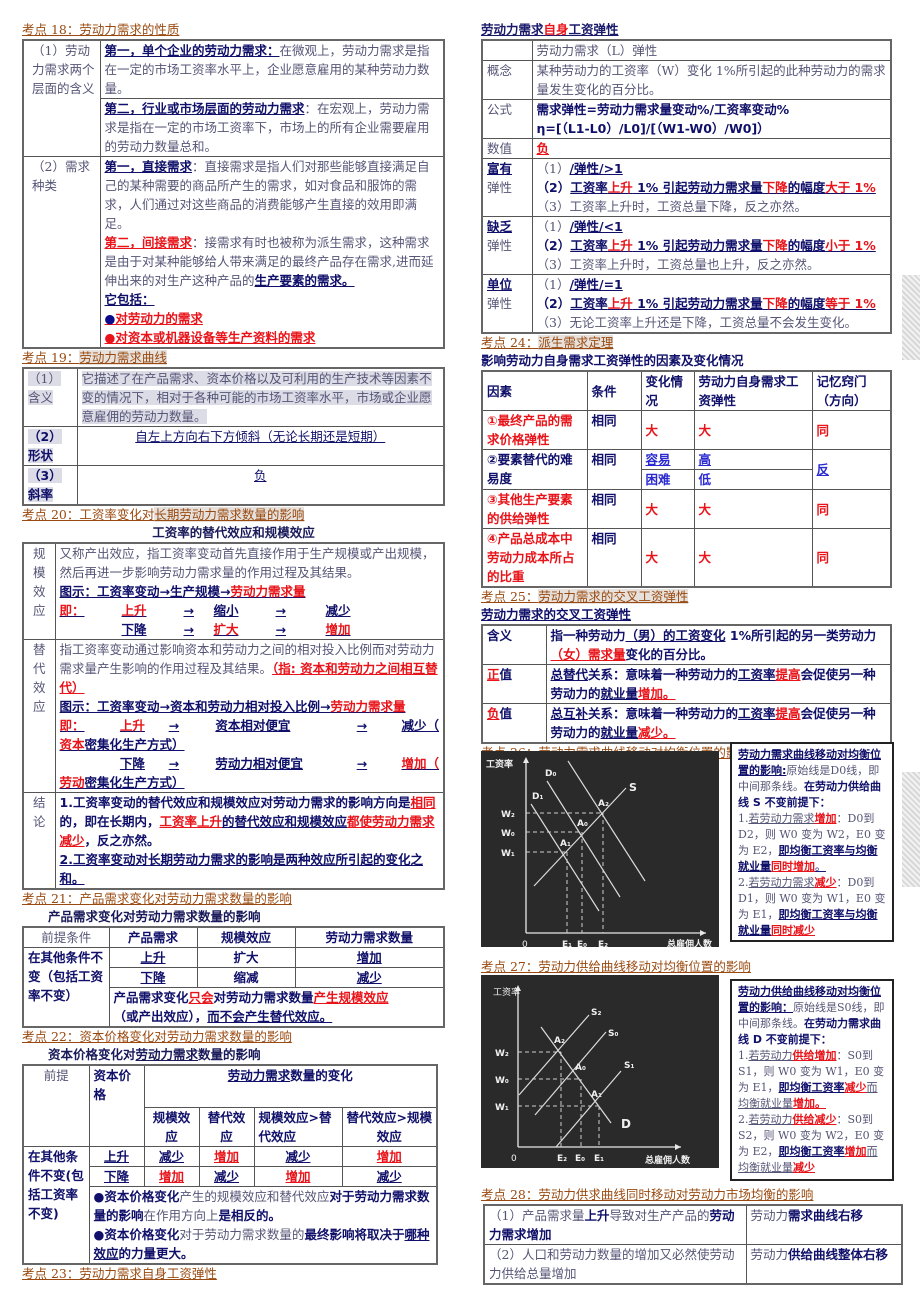  What do you see at coordinates (514, 723) in the screenshot?
I see `s25-neg-label: 负值` at bounding box center [514, 723].